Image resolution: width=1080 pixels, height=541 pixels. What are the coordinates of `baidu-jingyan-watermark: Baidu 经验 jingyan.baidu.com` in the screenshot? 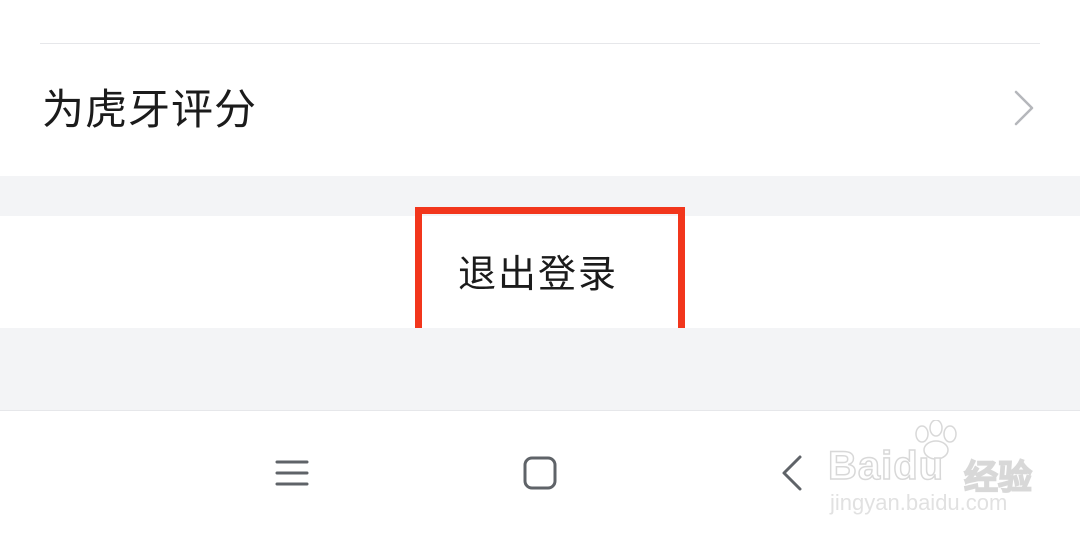 It's located at (932, 473).